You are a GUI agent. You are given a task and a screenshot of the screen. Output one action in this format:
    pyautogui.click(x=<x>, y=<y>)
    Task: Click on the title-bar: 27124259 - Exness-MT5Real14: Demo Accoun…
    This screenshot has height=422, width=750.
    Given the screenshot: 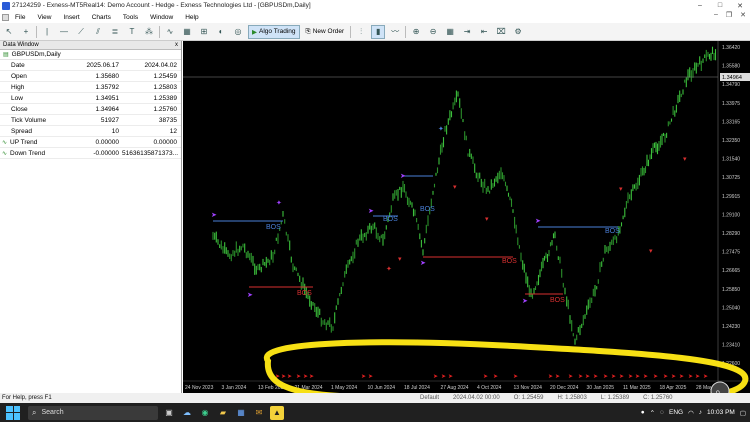 What is the action you would take?
    pyautogui.click(x=375, y=5)
    